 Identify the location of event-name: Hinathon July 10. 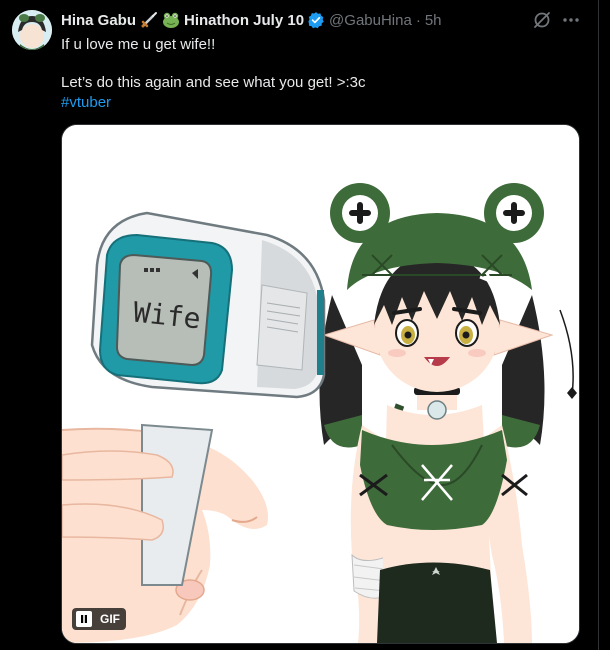
(244, 20).